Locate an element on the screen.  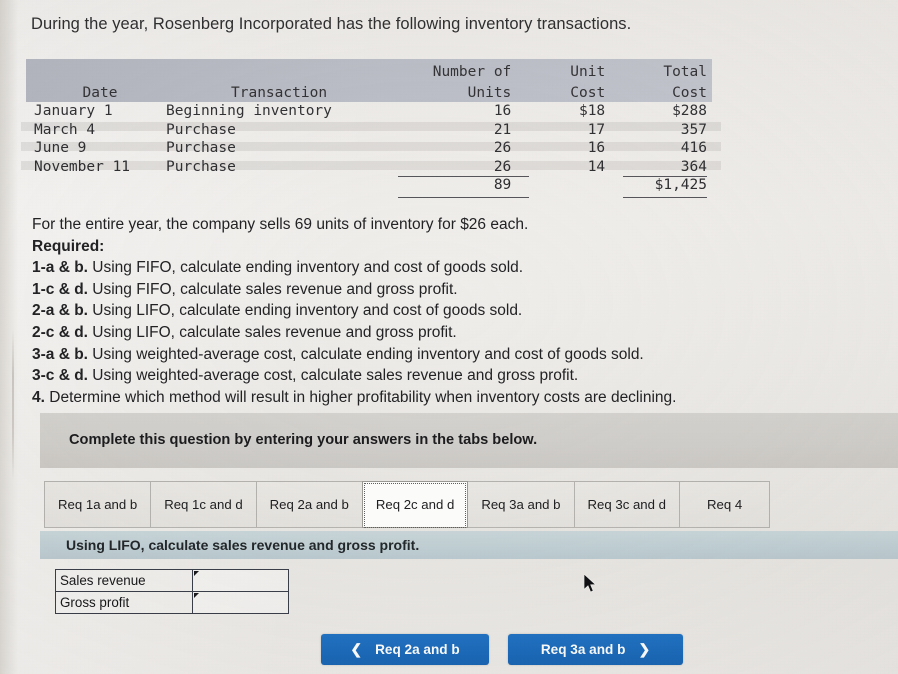
requirement-label: 1-c & d. is located at coordinates (60, 289).